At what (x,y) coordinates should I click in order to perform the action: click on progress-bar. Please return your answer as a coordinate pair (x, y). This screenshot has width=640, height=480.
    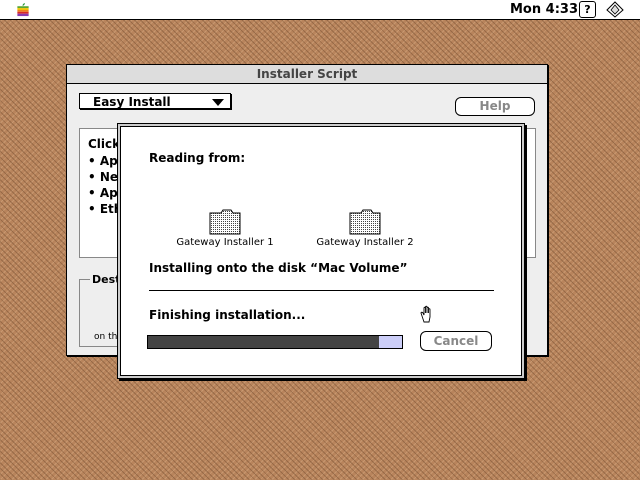
    Looking at the image, I should click on (275, 342).